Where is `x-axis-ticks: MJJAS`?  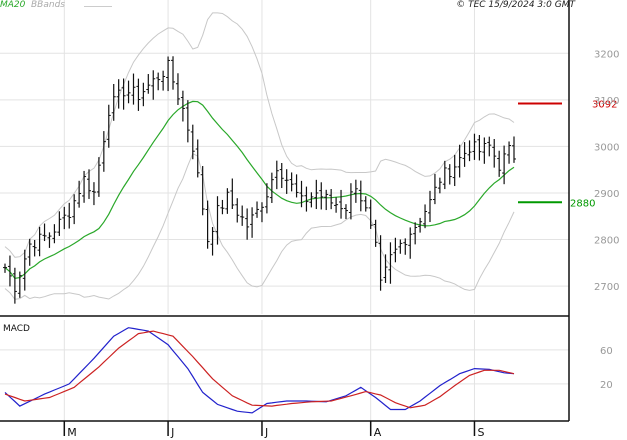
x-axis-ticks: MJJAS is located at coordinates (273, 430).